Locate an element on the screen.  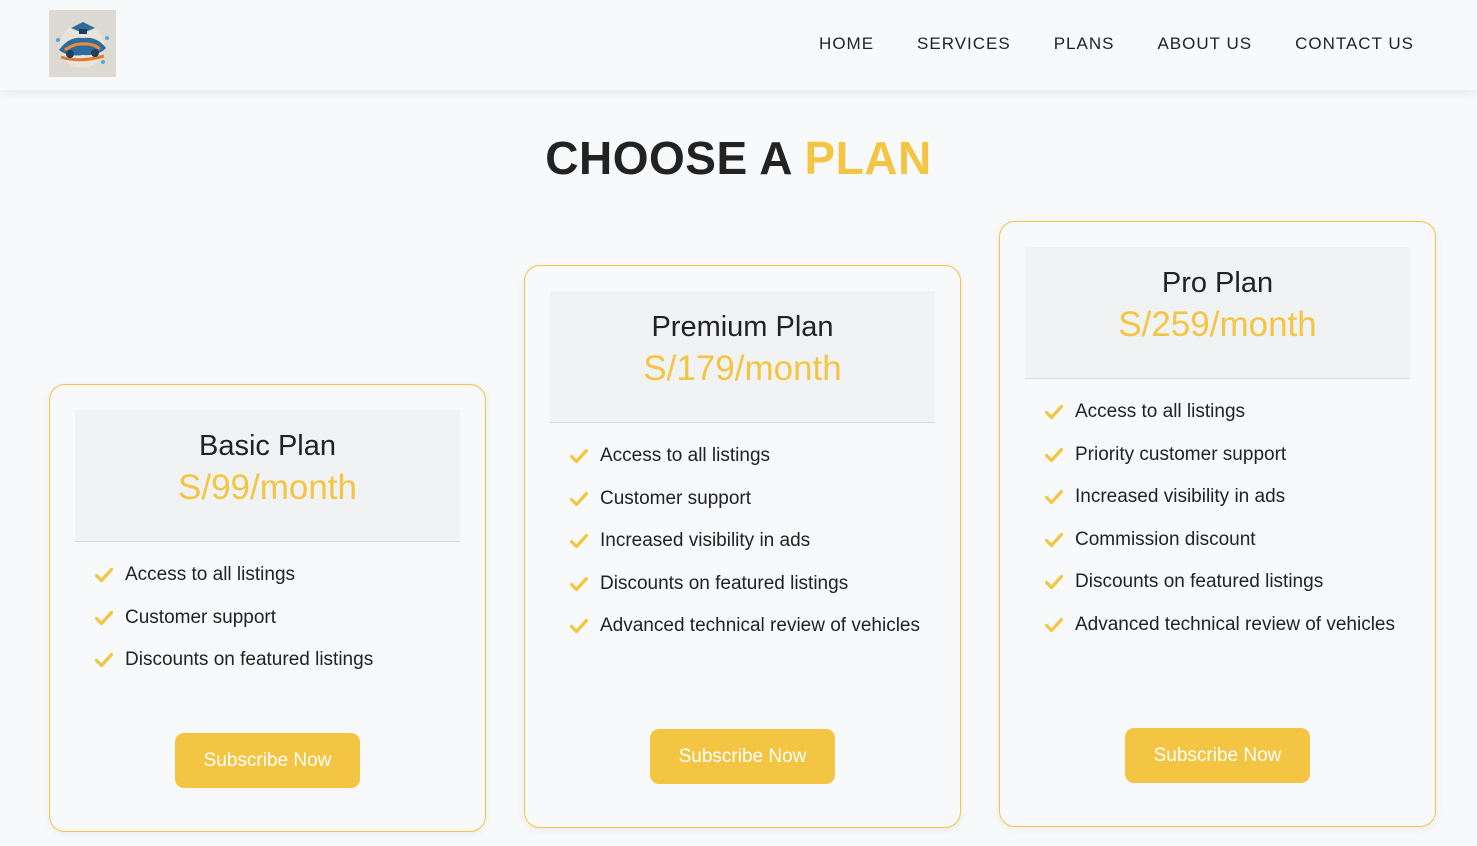
nav-contact-us: CONTACT US is located at coordinates (1354, 44).